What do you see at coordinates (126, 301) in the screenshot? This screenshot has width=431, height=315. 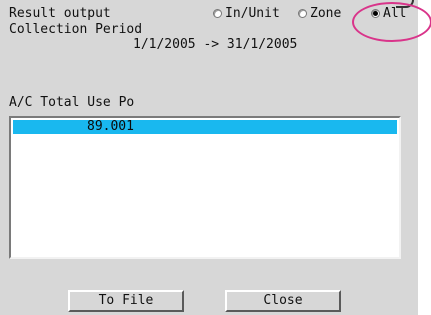 I see `to-file-button: To File` at bounding box center [126, 301].